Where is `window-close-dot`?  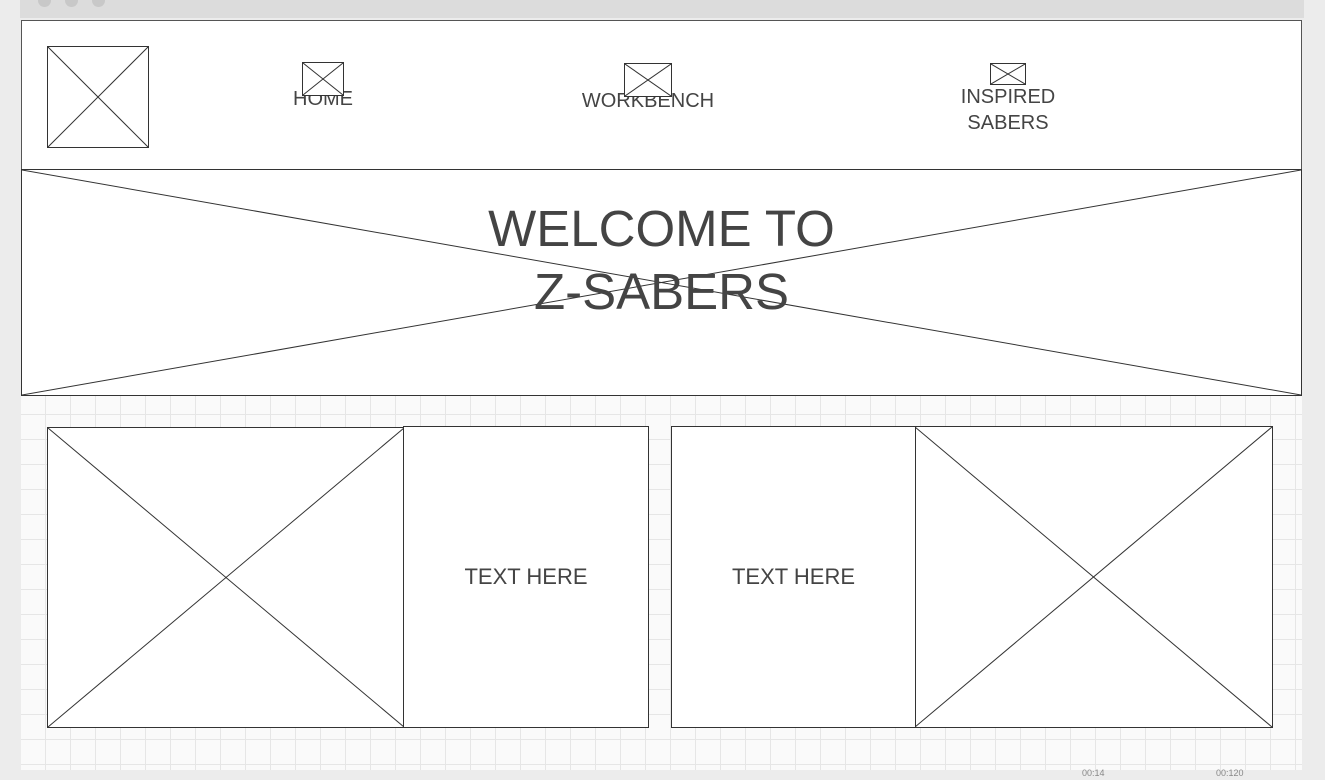
window-close-dot is located at coordinates (44, 3).